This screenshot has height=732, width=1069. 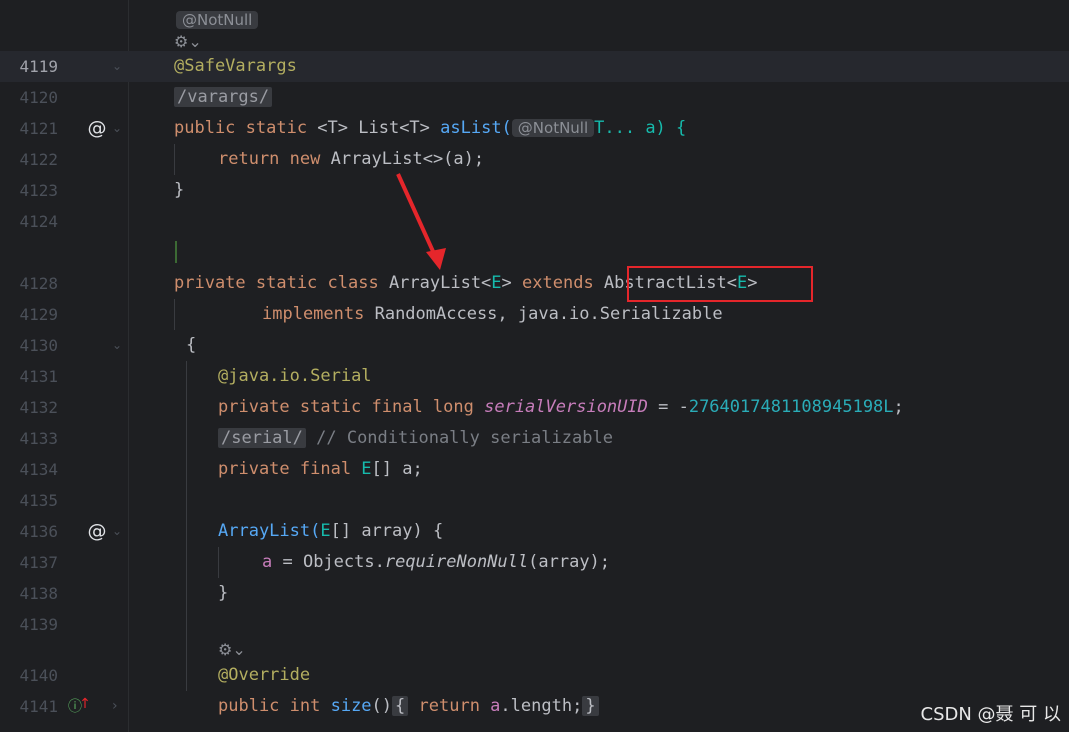 What do you see at coordinates (29, 190) in the screenshot?
I see `line-number: 4123` at bounding box center [29, 190].